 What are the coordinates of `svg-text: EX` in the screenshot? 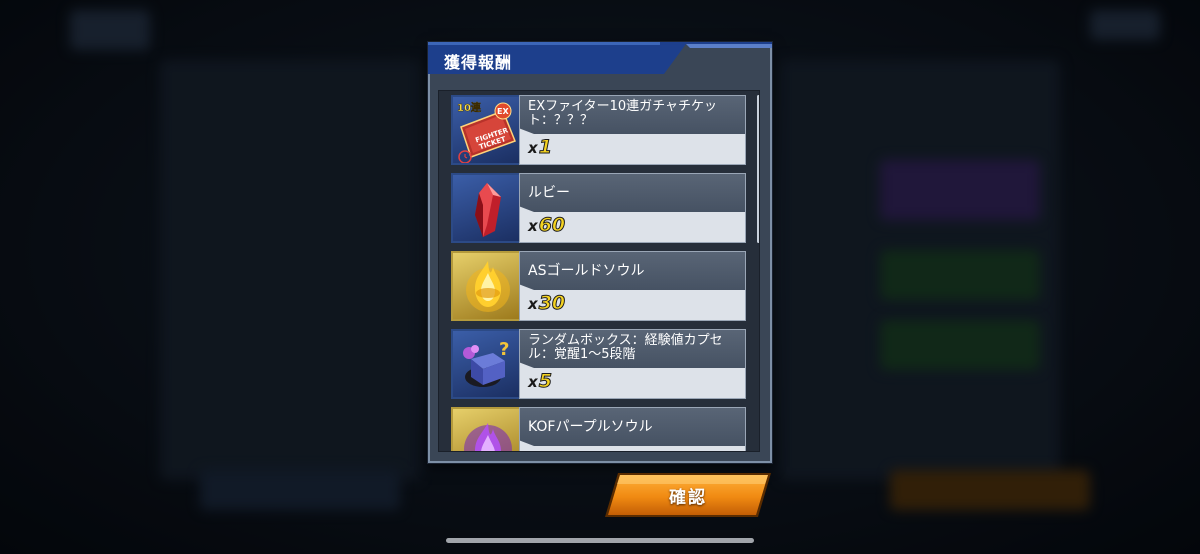 It's located at (503, 111).